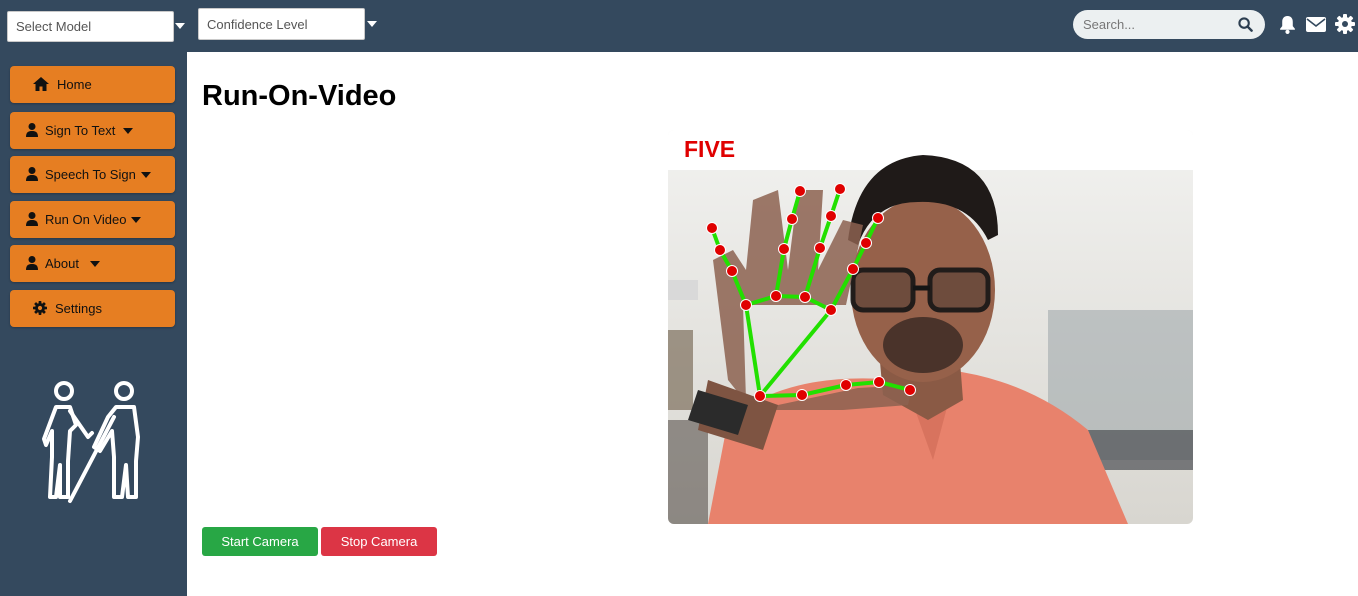 This screenshot has height=596, width=1358. I want to click on sidebar-item-sign-to-text: Sign To Text, so click(92, 130).